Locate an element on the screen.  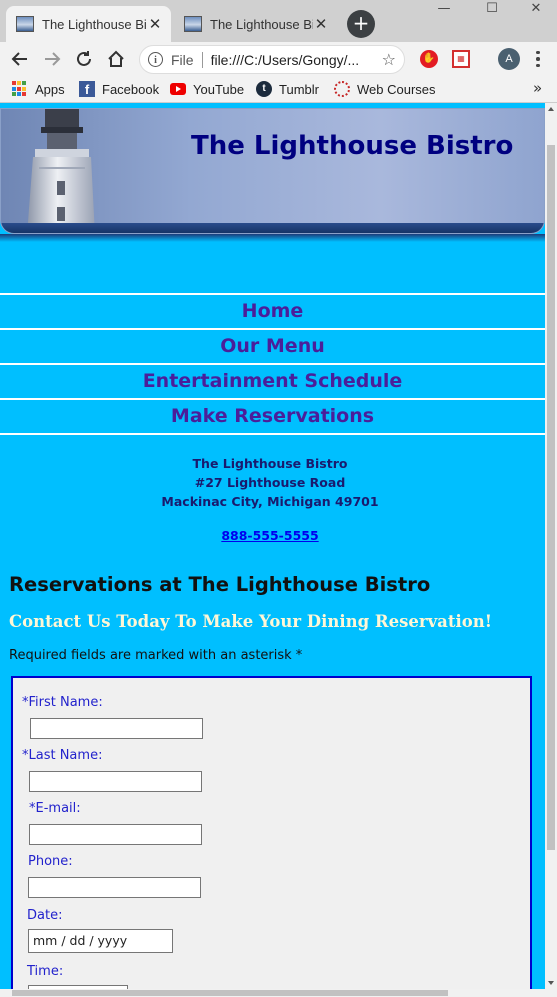
bookmark-web-courses: Web Courses is located at coordinates (385, 89).